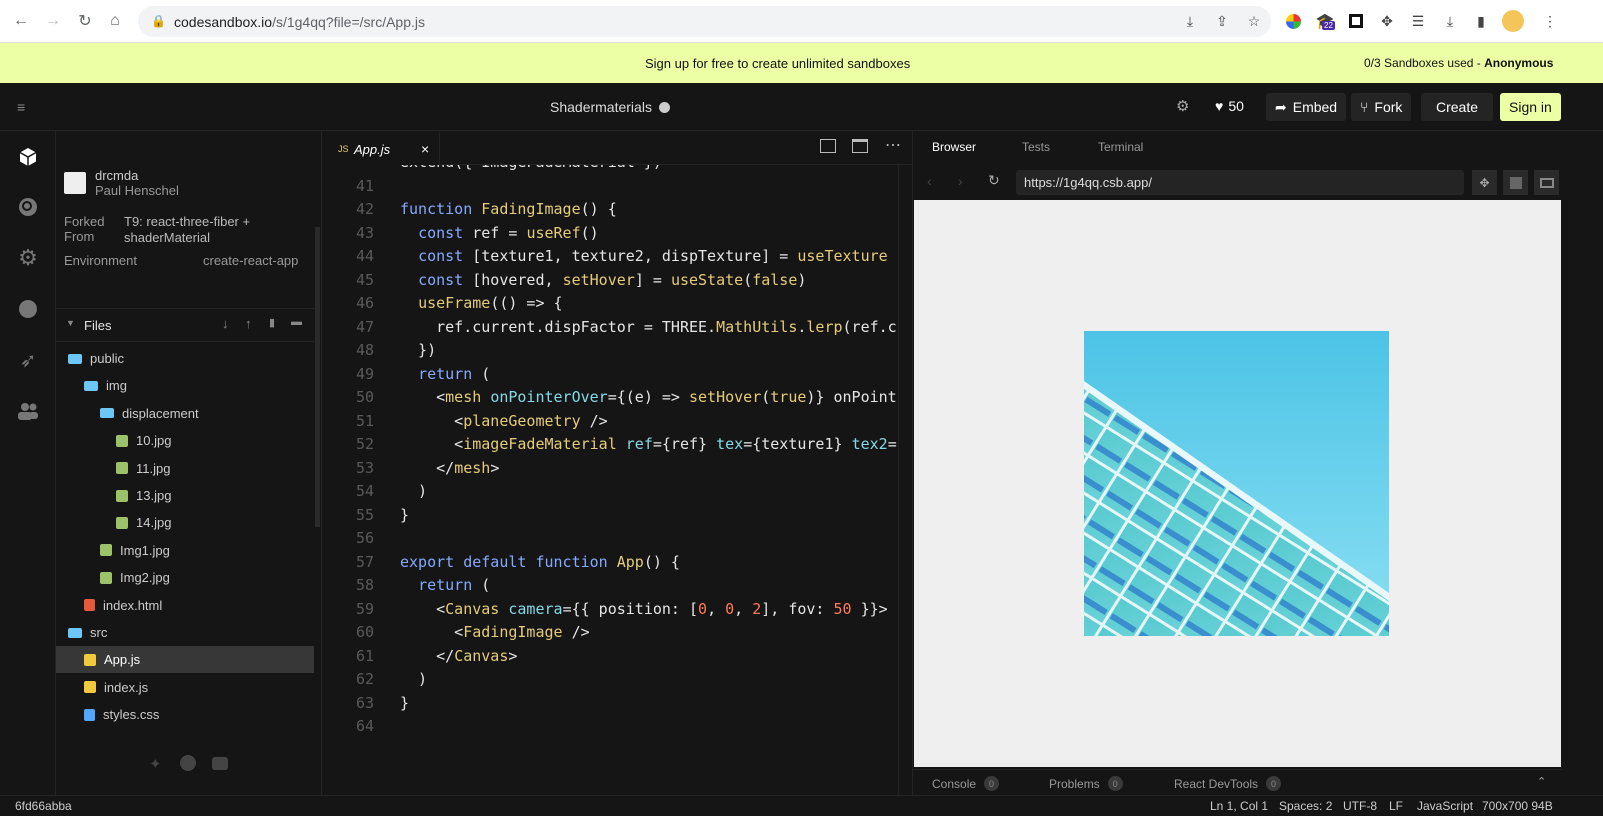 The height and width of the screenshot is (836, 1603). Describe the element at coordinates (1387, 21) in the screenshot. I see `puzzle-icon: ✥` at that location.